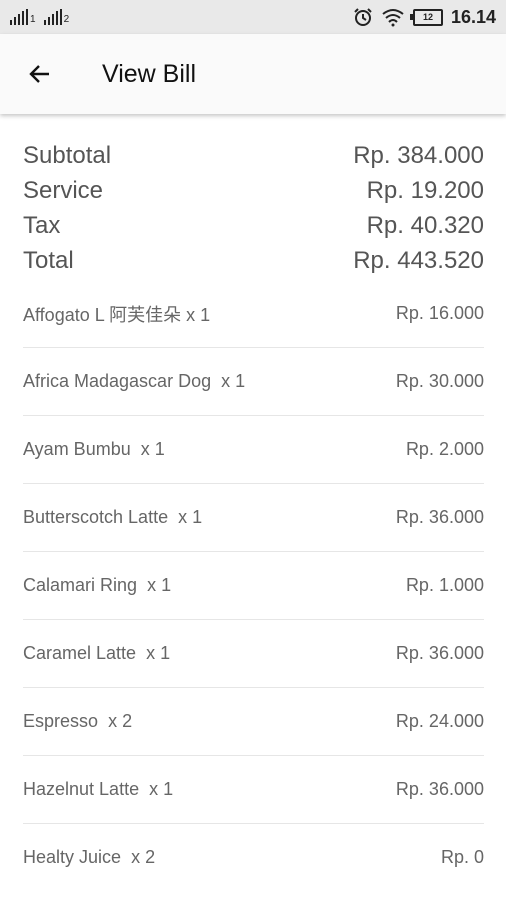  What do you see at coordinates (67, 155) in the screenshot?
I see `subtotal-label: Subtotal` at bounding box center [67, 155].